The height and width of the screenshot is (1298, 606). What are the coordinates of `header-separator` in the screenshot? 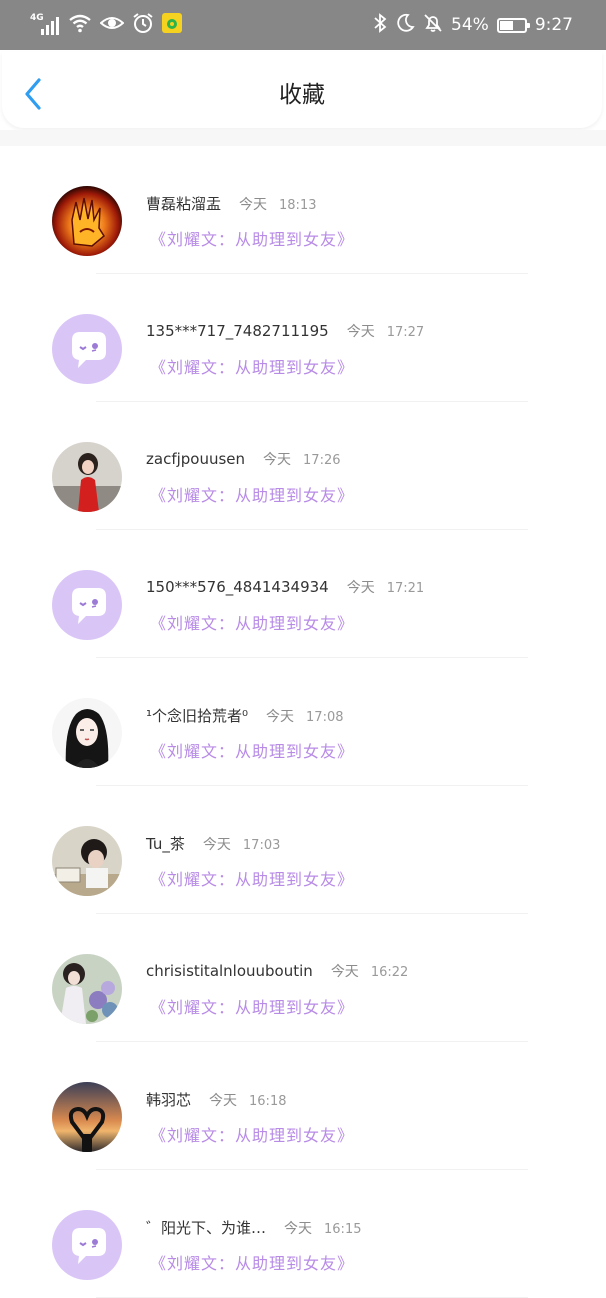 It's located at (303, 138).